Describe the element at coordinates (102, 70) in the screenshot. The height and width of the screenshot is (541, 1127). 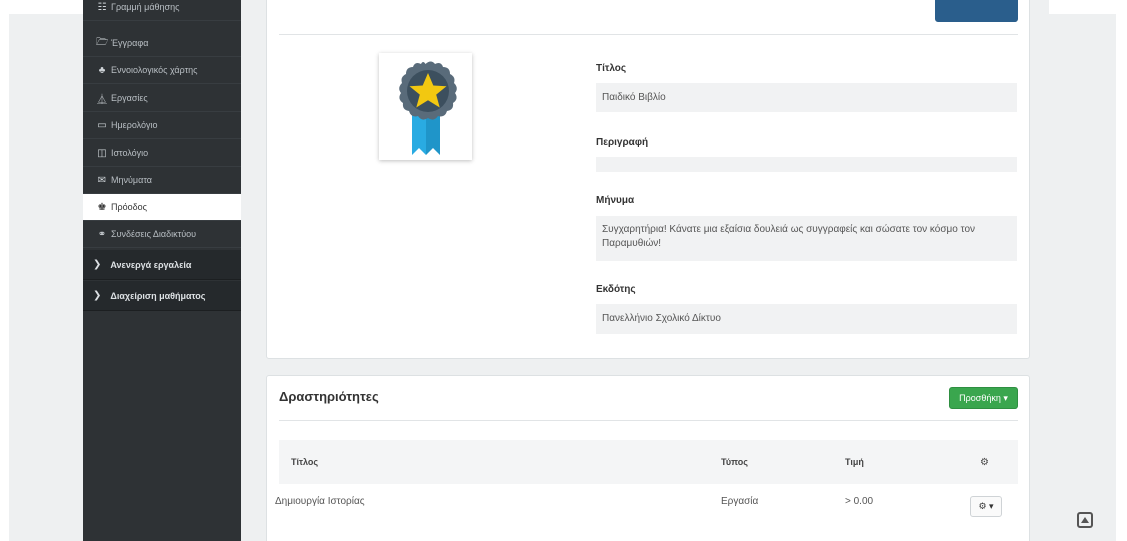
I see `sitemap-icon: ♣` at that location.